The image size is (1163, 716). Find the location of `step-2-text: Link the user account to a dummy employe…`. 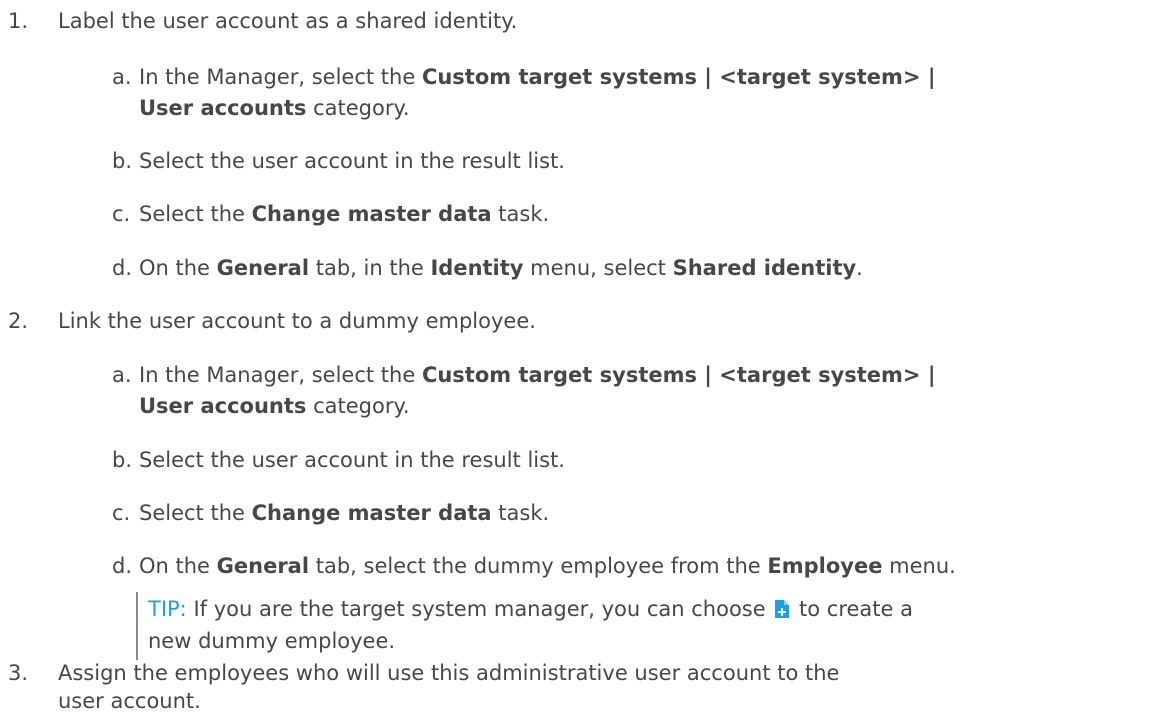

step-2-text: Link the user account to a dummy employe… is located at coordinates (297, 321).